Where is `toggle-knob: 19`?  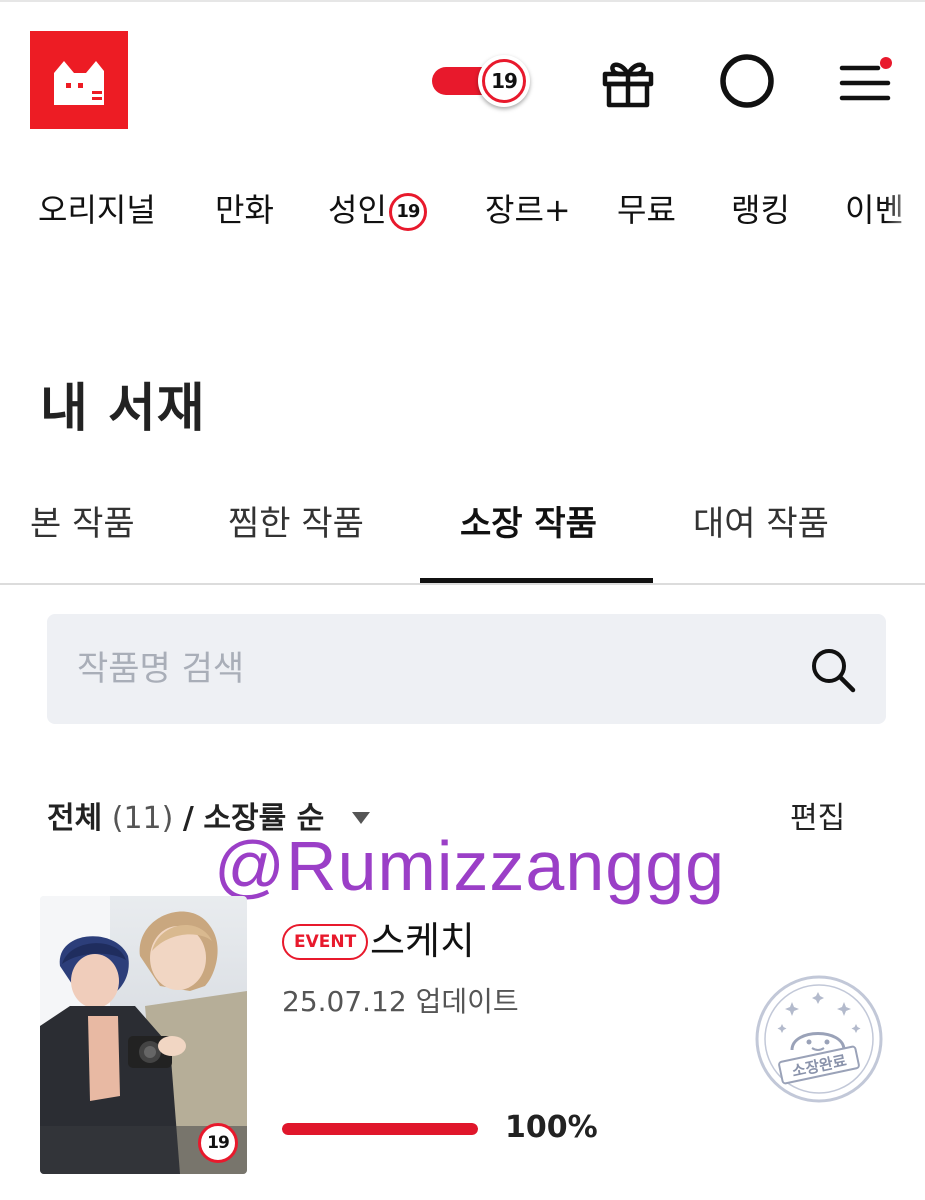 toggle-knob: 19 is located at coordinates (504, 81).